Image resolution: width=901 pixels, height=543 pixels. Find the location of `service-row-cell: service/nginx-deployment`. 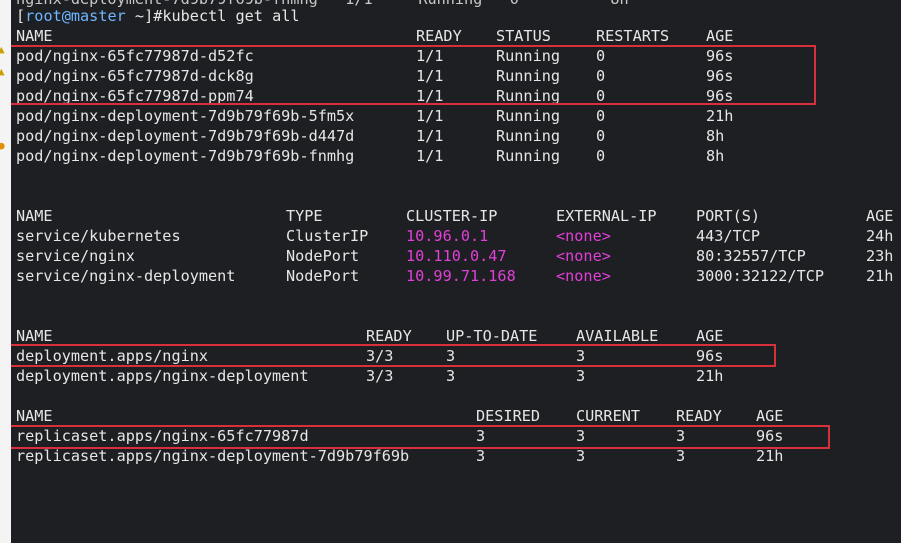

service-row-cell: service/nginx-deployment is located at coordinates (126, 276).